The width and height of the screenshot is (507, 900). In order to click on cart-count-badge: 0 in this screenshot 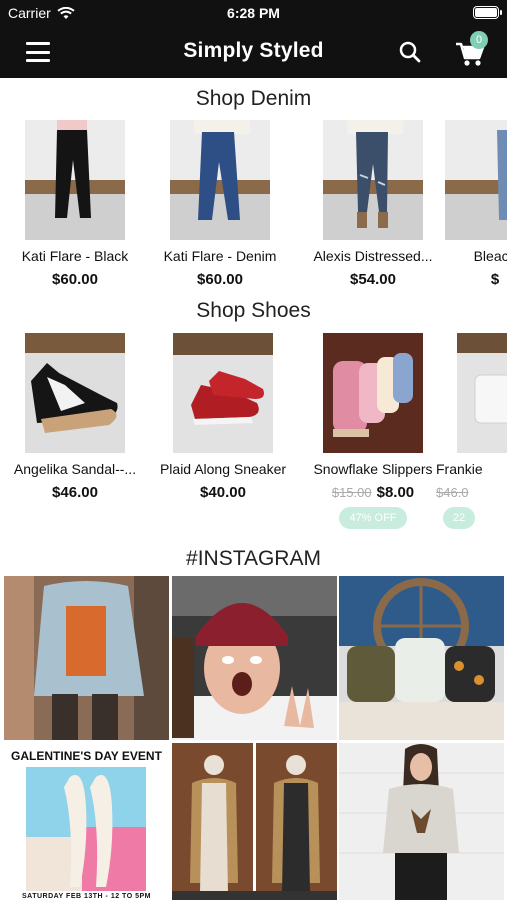, I will do `click(479, 40)`.